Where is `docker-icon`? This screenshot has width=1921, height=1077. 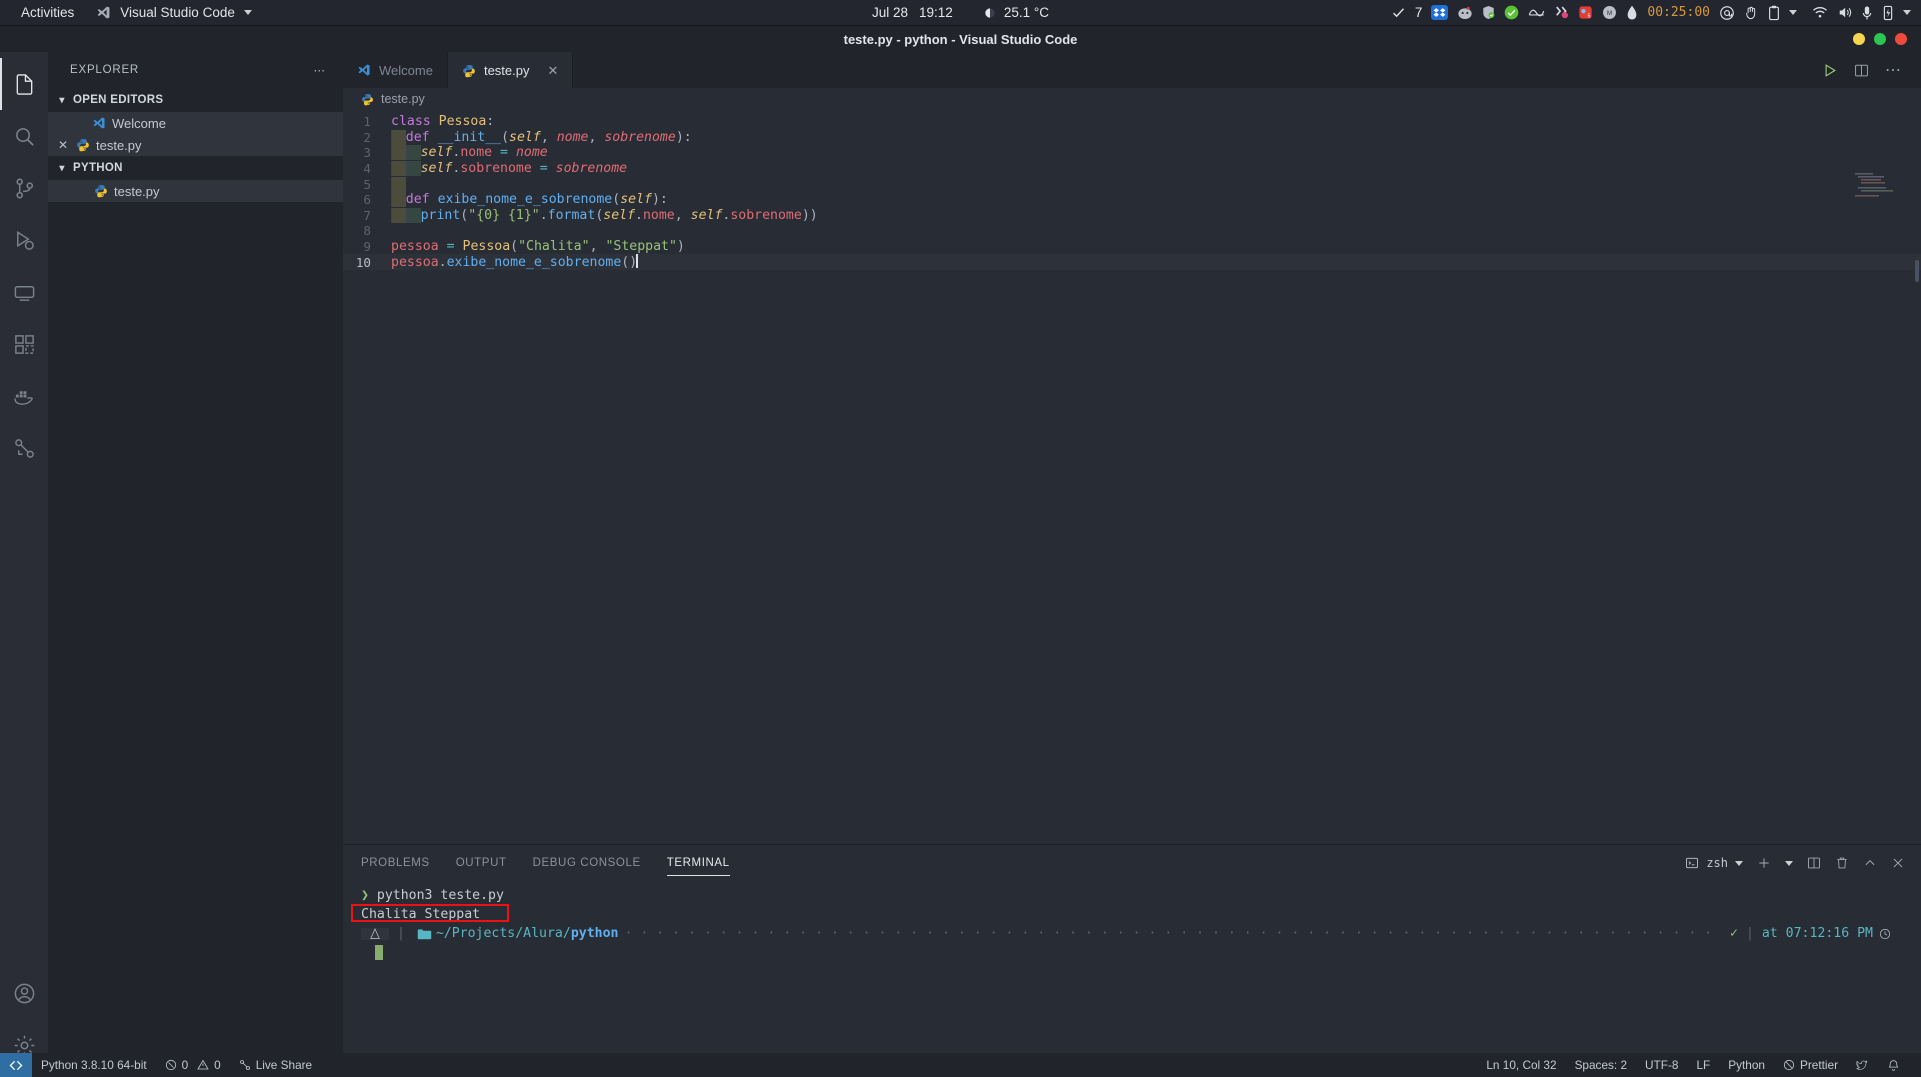
docker-icon is located at coordinates (24, 396).